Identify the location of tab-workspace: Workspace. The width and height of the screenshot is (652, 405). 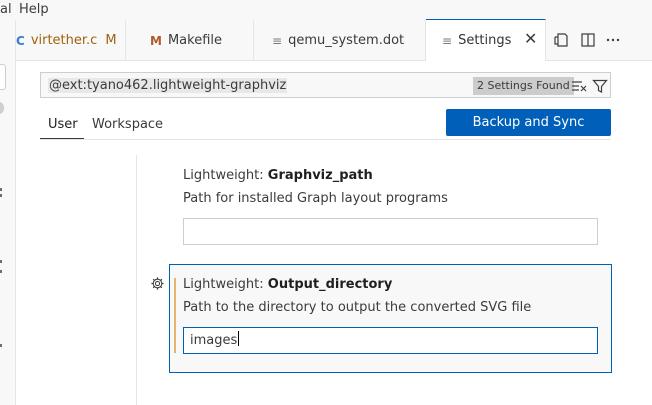
(127, 124).